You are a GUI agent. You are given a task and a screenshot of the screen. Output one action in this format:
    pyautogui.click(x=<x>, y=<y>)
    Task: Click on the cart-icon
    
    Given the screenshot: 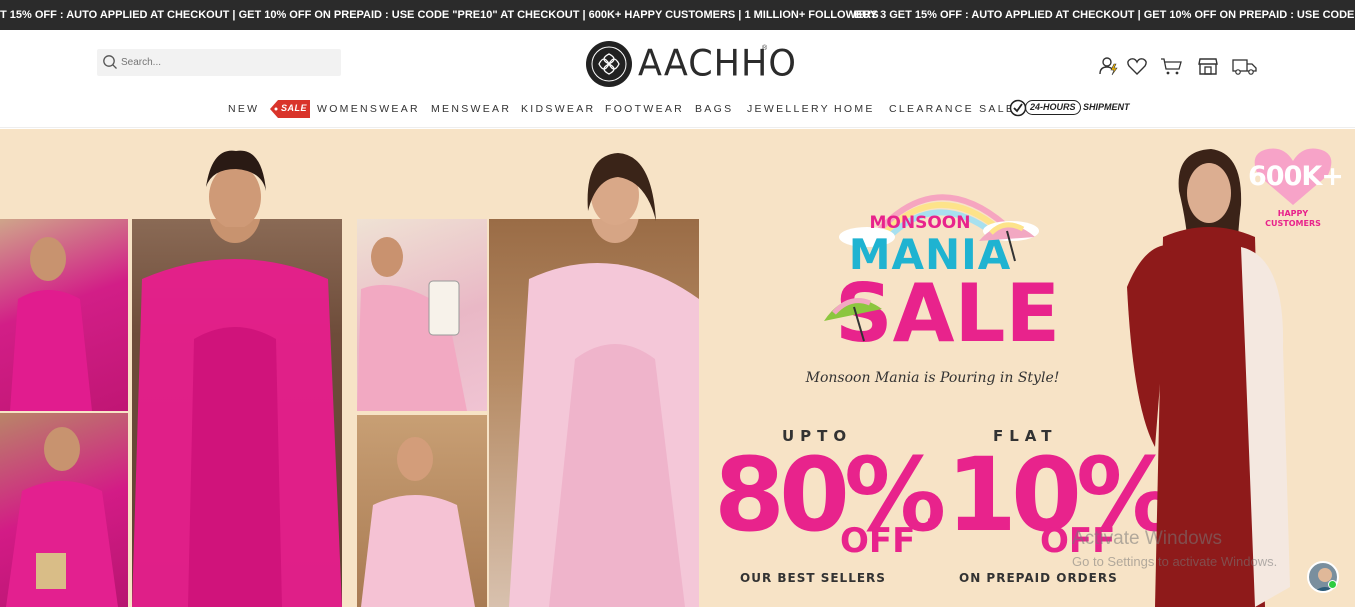 What is the action you would take?
    pyautogui.click(x=1171, y=66)
    